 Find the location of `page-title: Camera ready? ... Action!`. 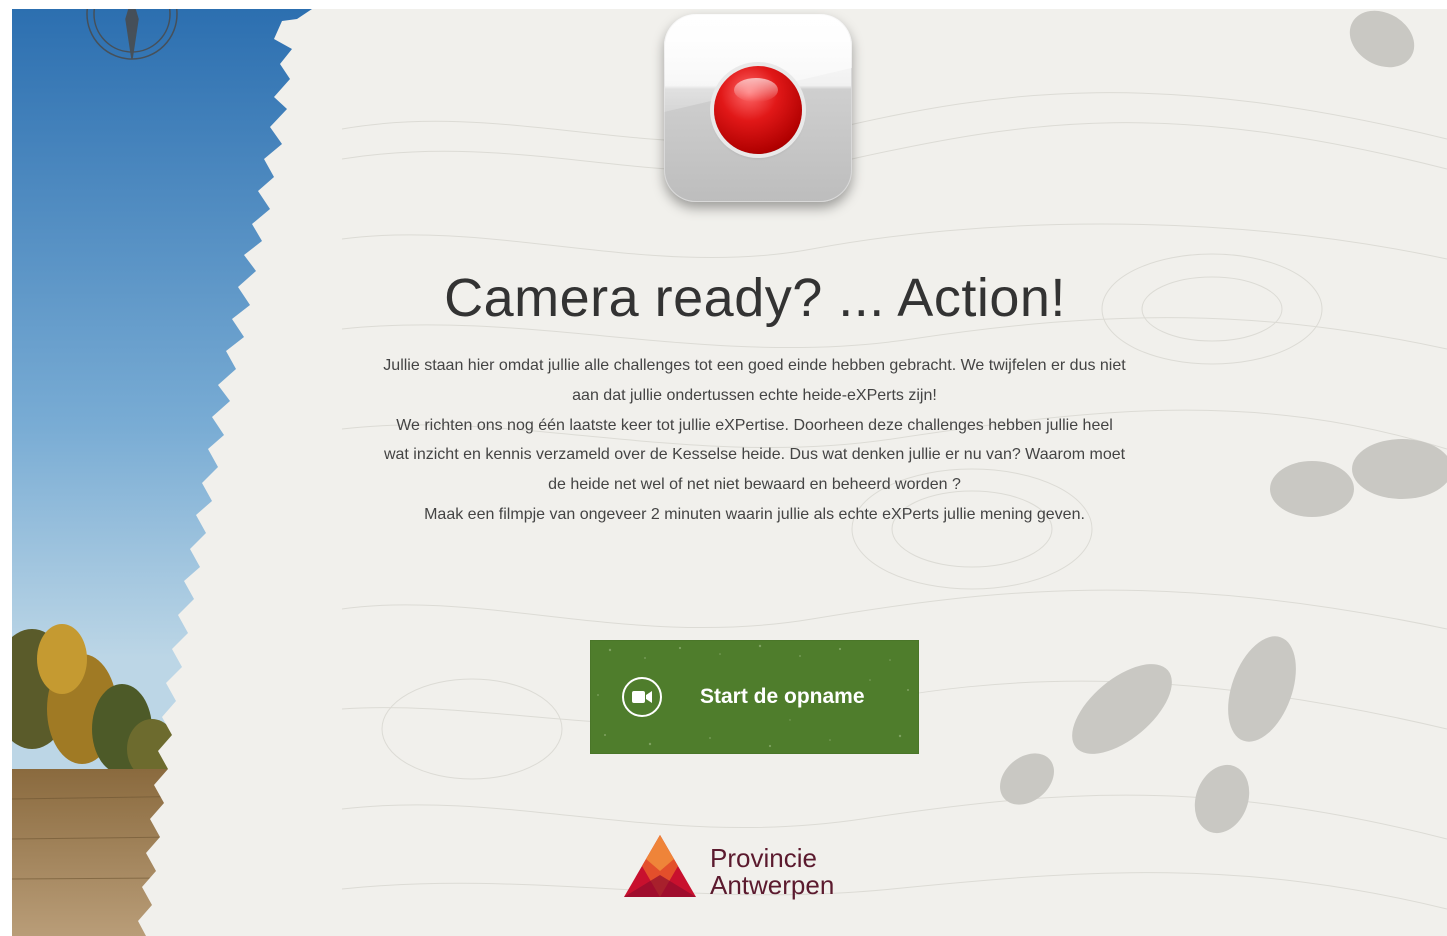

page-title: Camera ready? ... Action! is located at coordinates (755, 298).